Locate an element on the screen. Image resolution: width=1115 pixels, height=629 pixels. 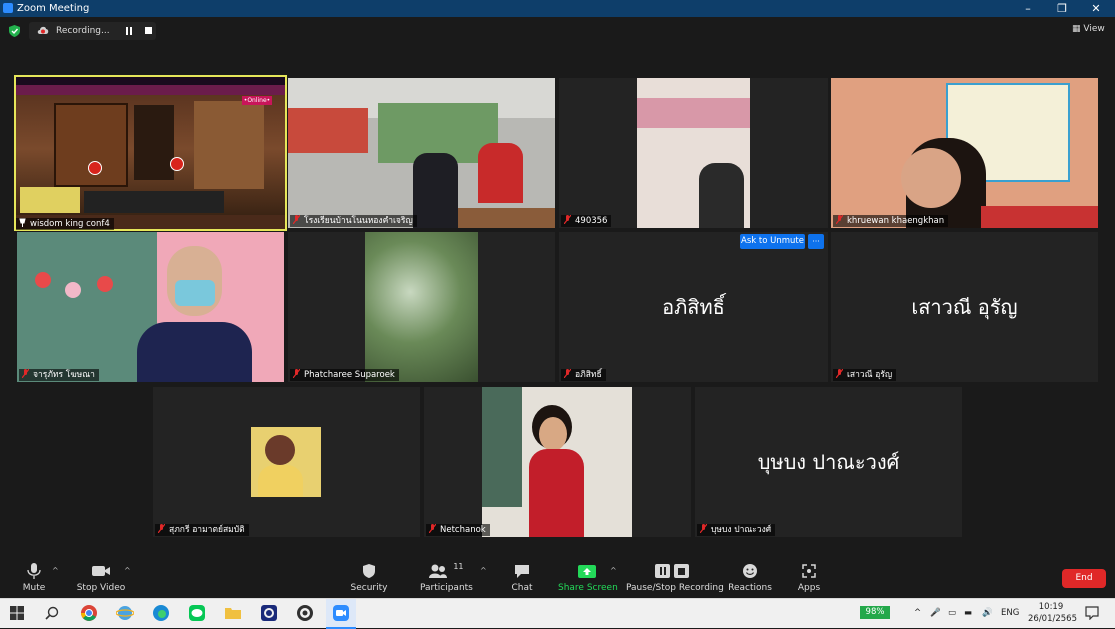
input-language: ENG is located at coordinates (1010, 613).